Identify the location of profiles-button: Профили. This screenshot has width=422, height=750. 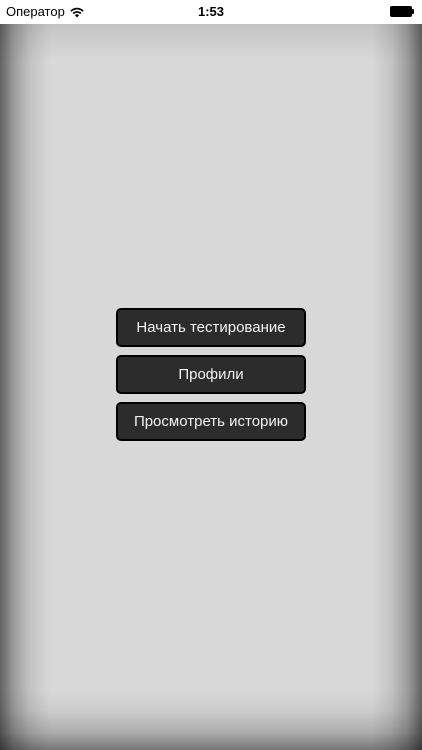
(211, 374).